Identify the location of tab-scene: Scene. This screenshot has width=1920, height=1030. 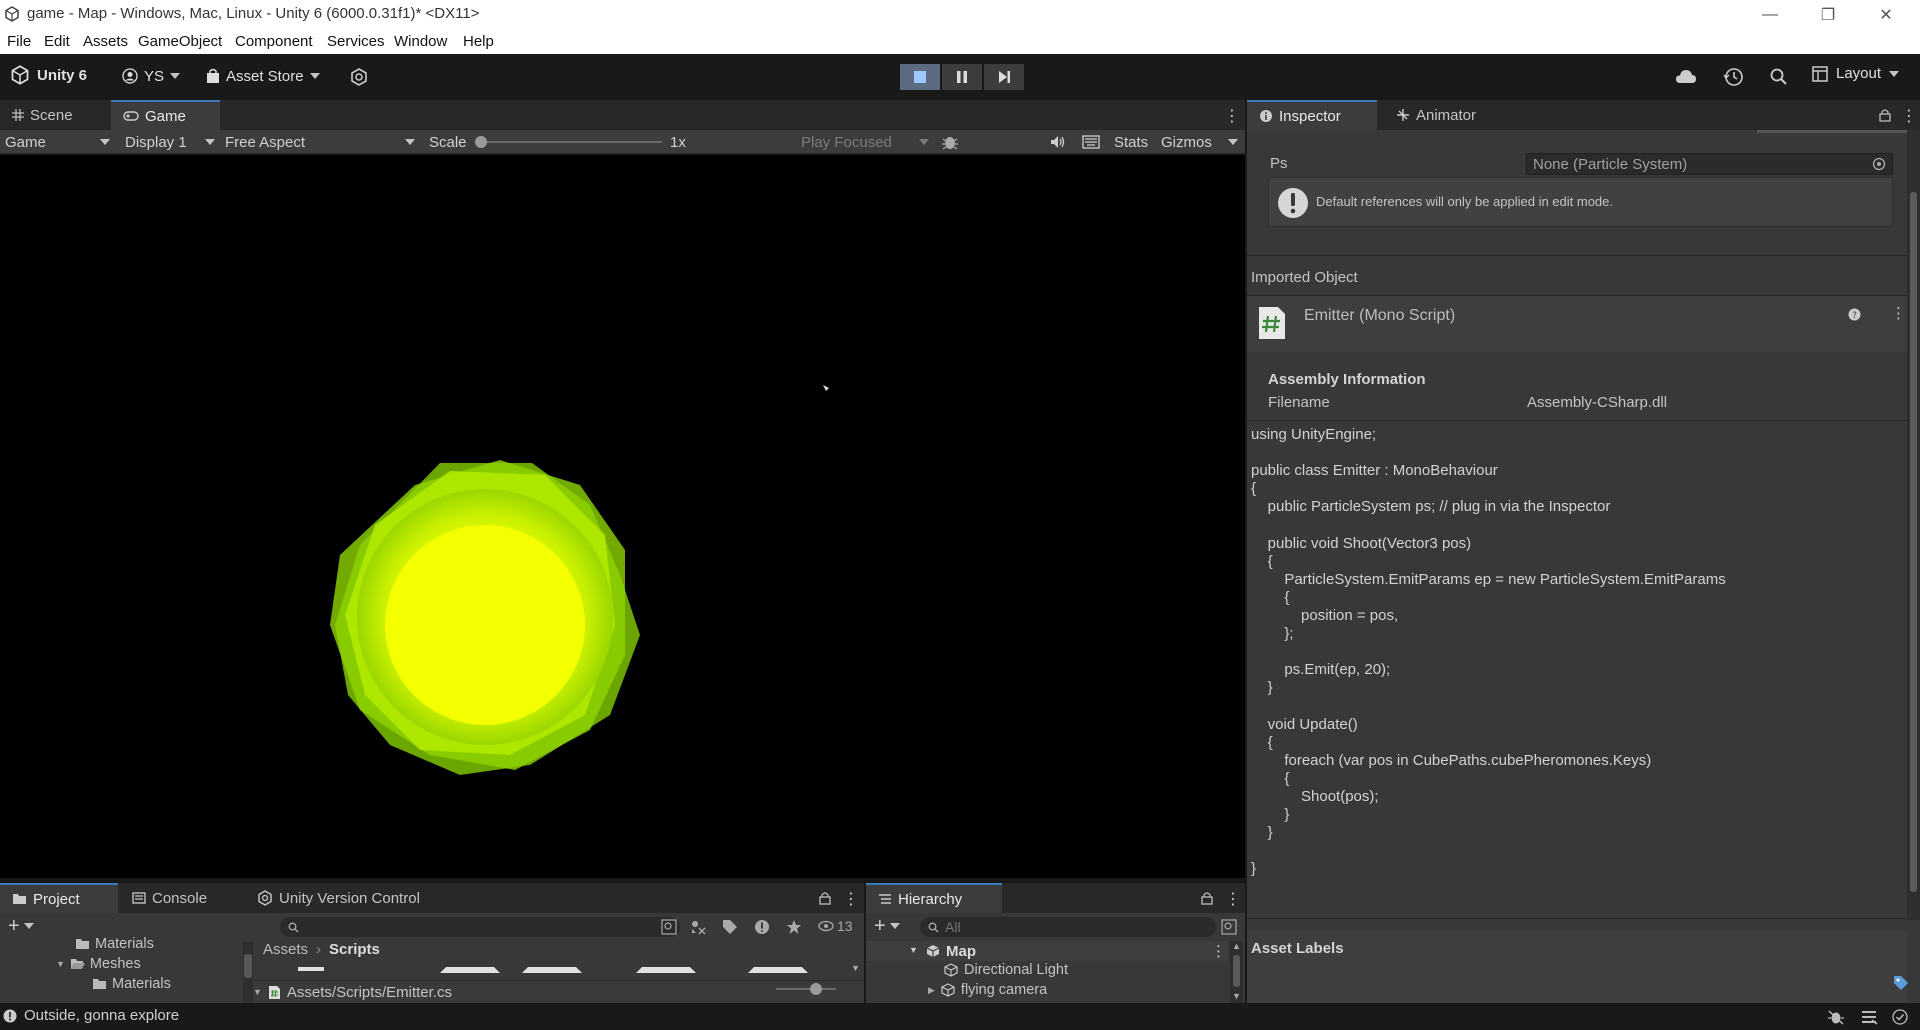
(42, 115).